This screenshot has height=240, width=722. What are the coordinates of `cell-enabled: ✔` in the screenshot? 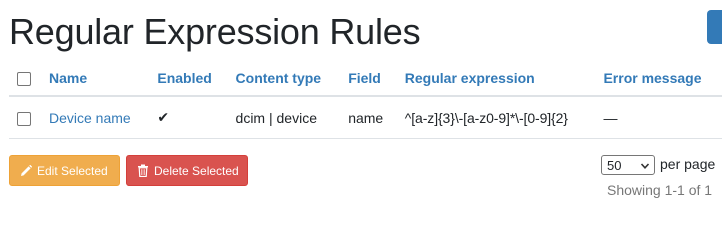 It's located at (188, 117).